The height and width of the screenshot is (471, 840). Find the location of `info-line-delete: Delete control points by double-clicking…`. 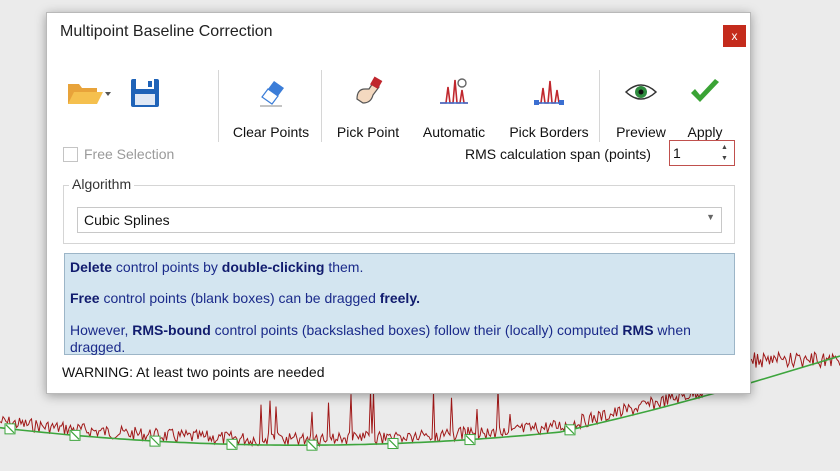

info-line-delete: Delete control points by double-clicking… is located at coordinates (217, 267).